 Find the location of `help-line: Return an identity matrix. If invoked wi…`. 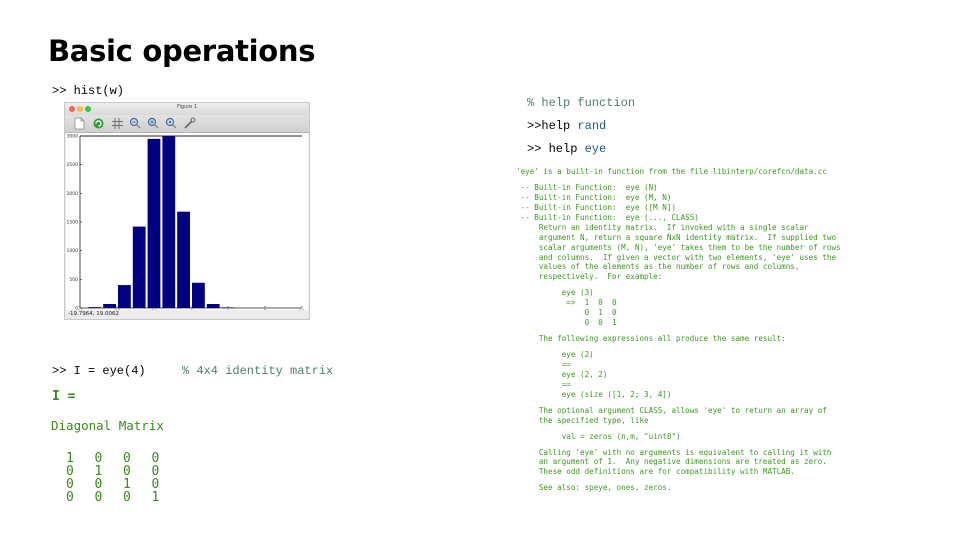

help-line: Return an identity matrix. If invoked wi… is located at coordinates (662, 227).